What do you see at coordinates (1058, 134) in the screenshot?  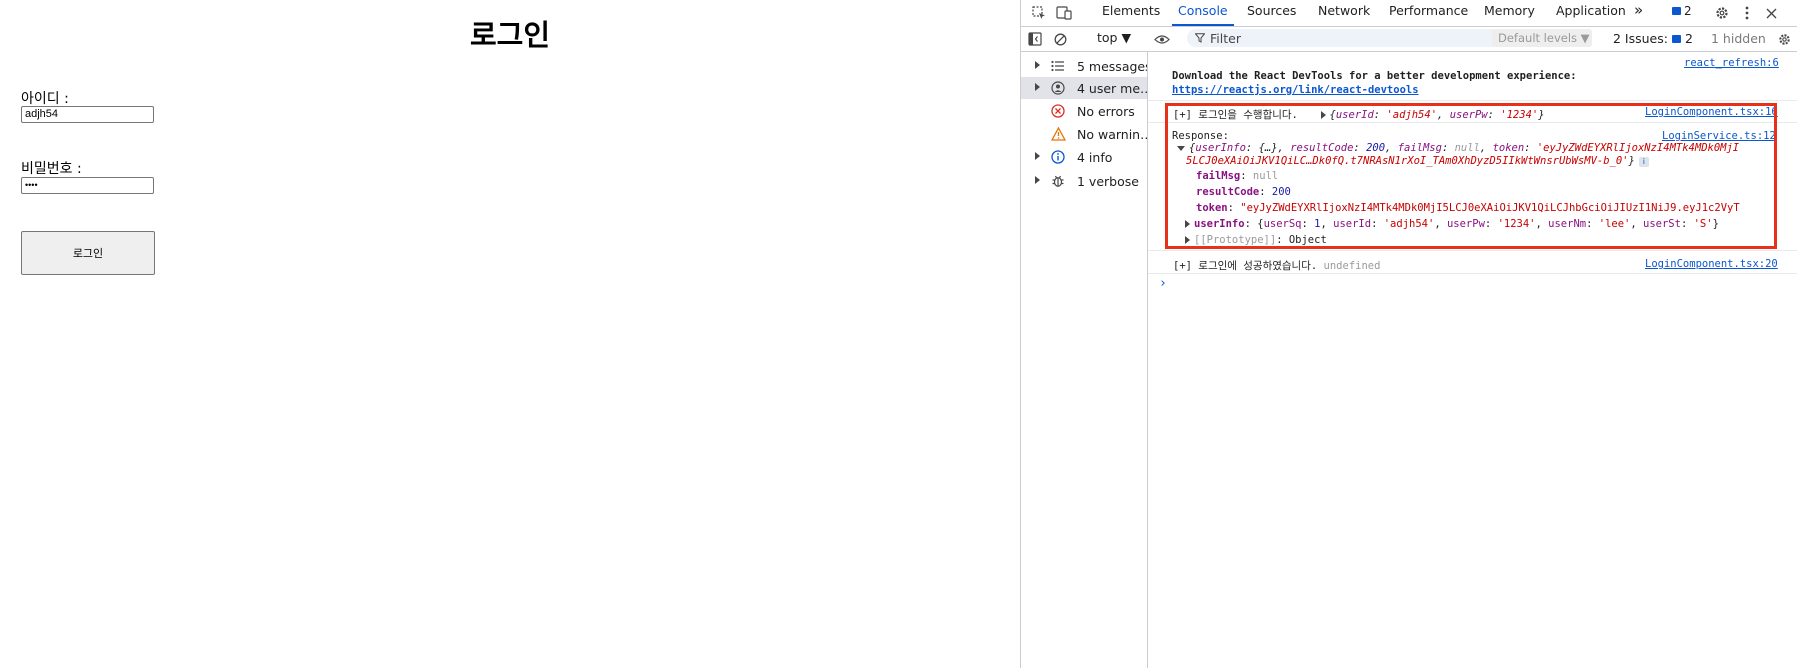 I see `warning-icon` at bounding box center [1058, 134].